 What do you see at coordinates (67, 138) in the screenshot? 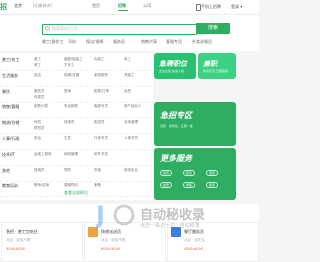
I see `category-job-link: 文员` at bounding box center [67, 138].